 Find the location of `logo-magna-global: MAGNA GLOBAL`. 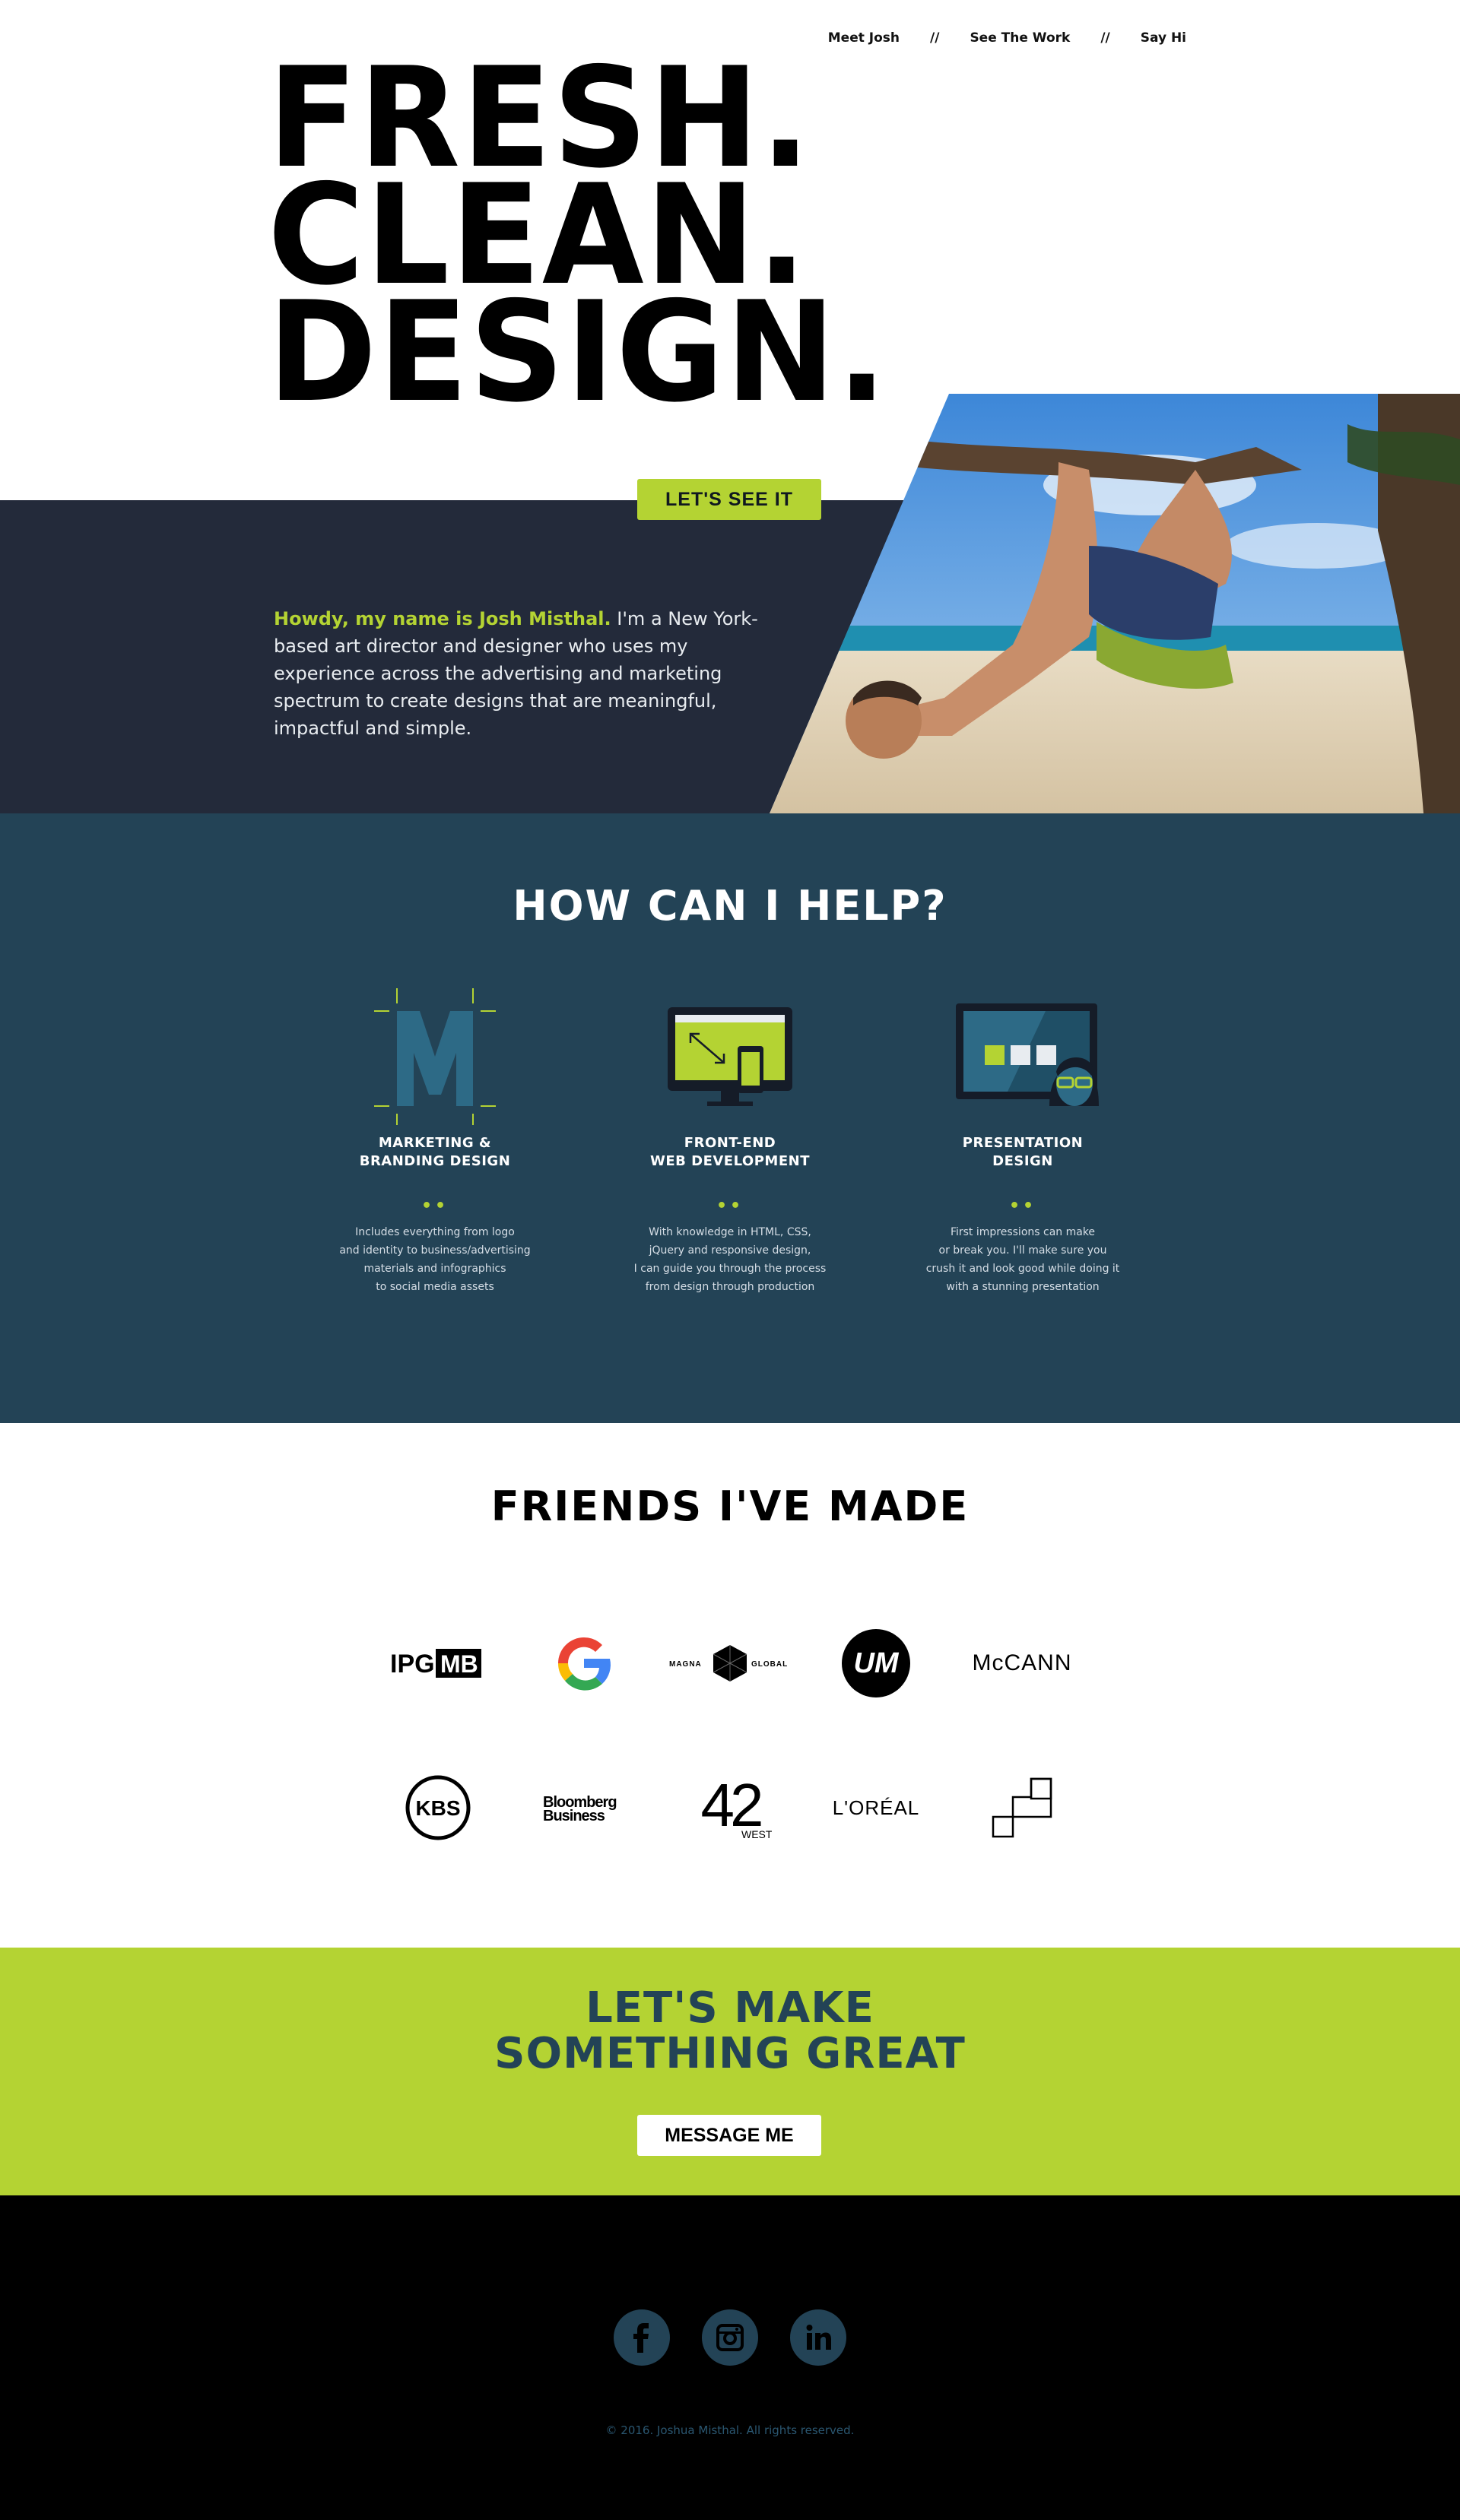

logo-magna-global: MAGNA GLOBAL is located at coordinates (730, 1663).